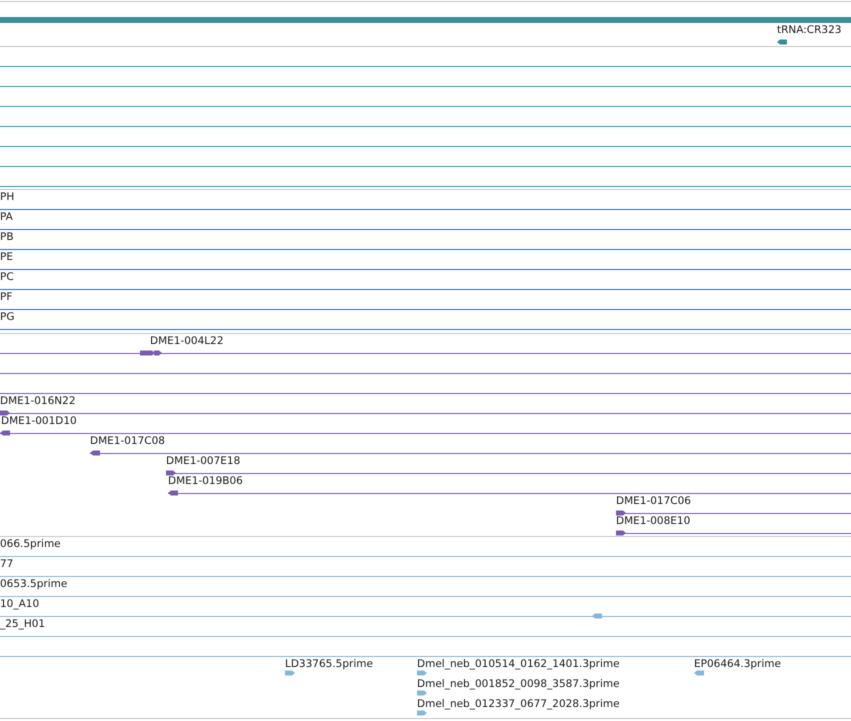 The width and height of the screenshot is (851, 721). I want to click on feature-label: PG, so click(7, 317).